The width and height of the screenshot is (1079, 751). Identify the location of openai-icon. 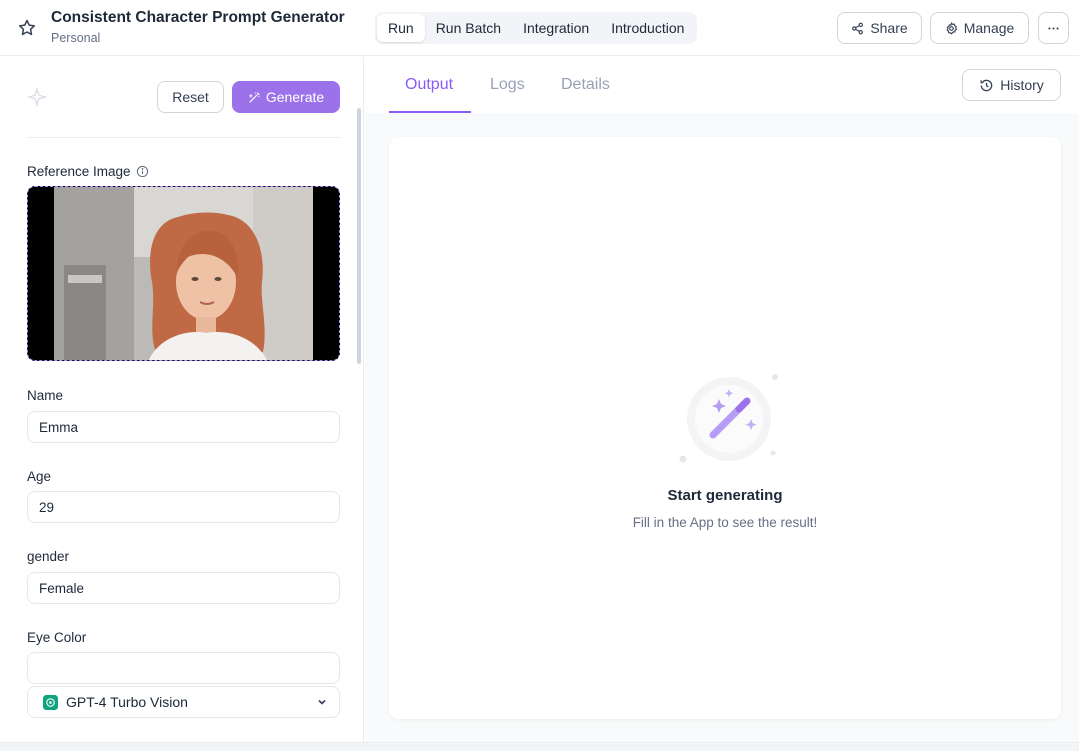
(50, 702).